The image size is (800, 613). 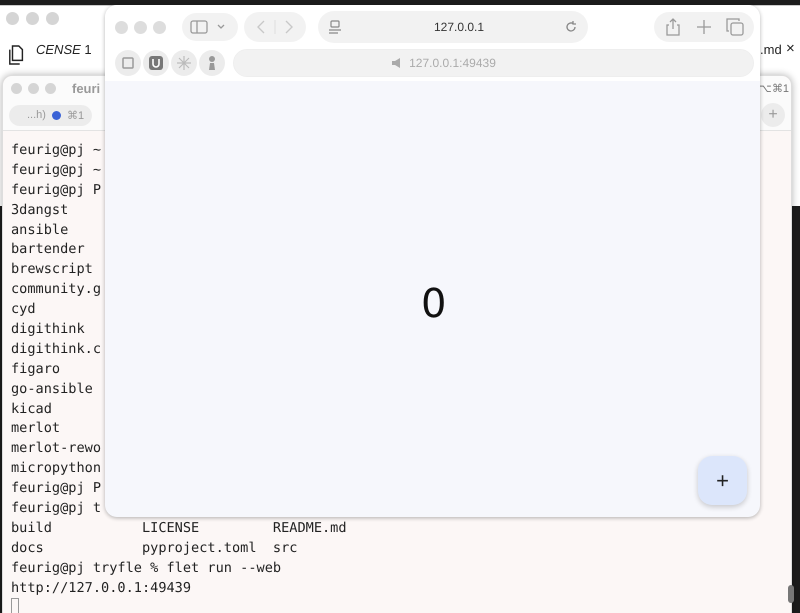 What do you see at coordinates (75, 115) in the screenshot?
I see `shortcut-label: ⌘1` at bounding box center [75, 115].